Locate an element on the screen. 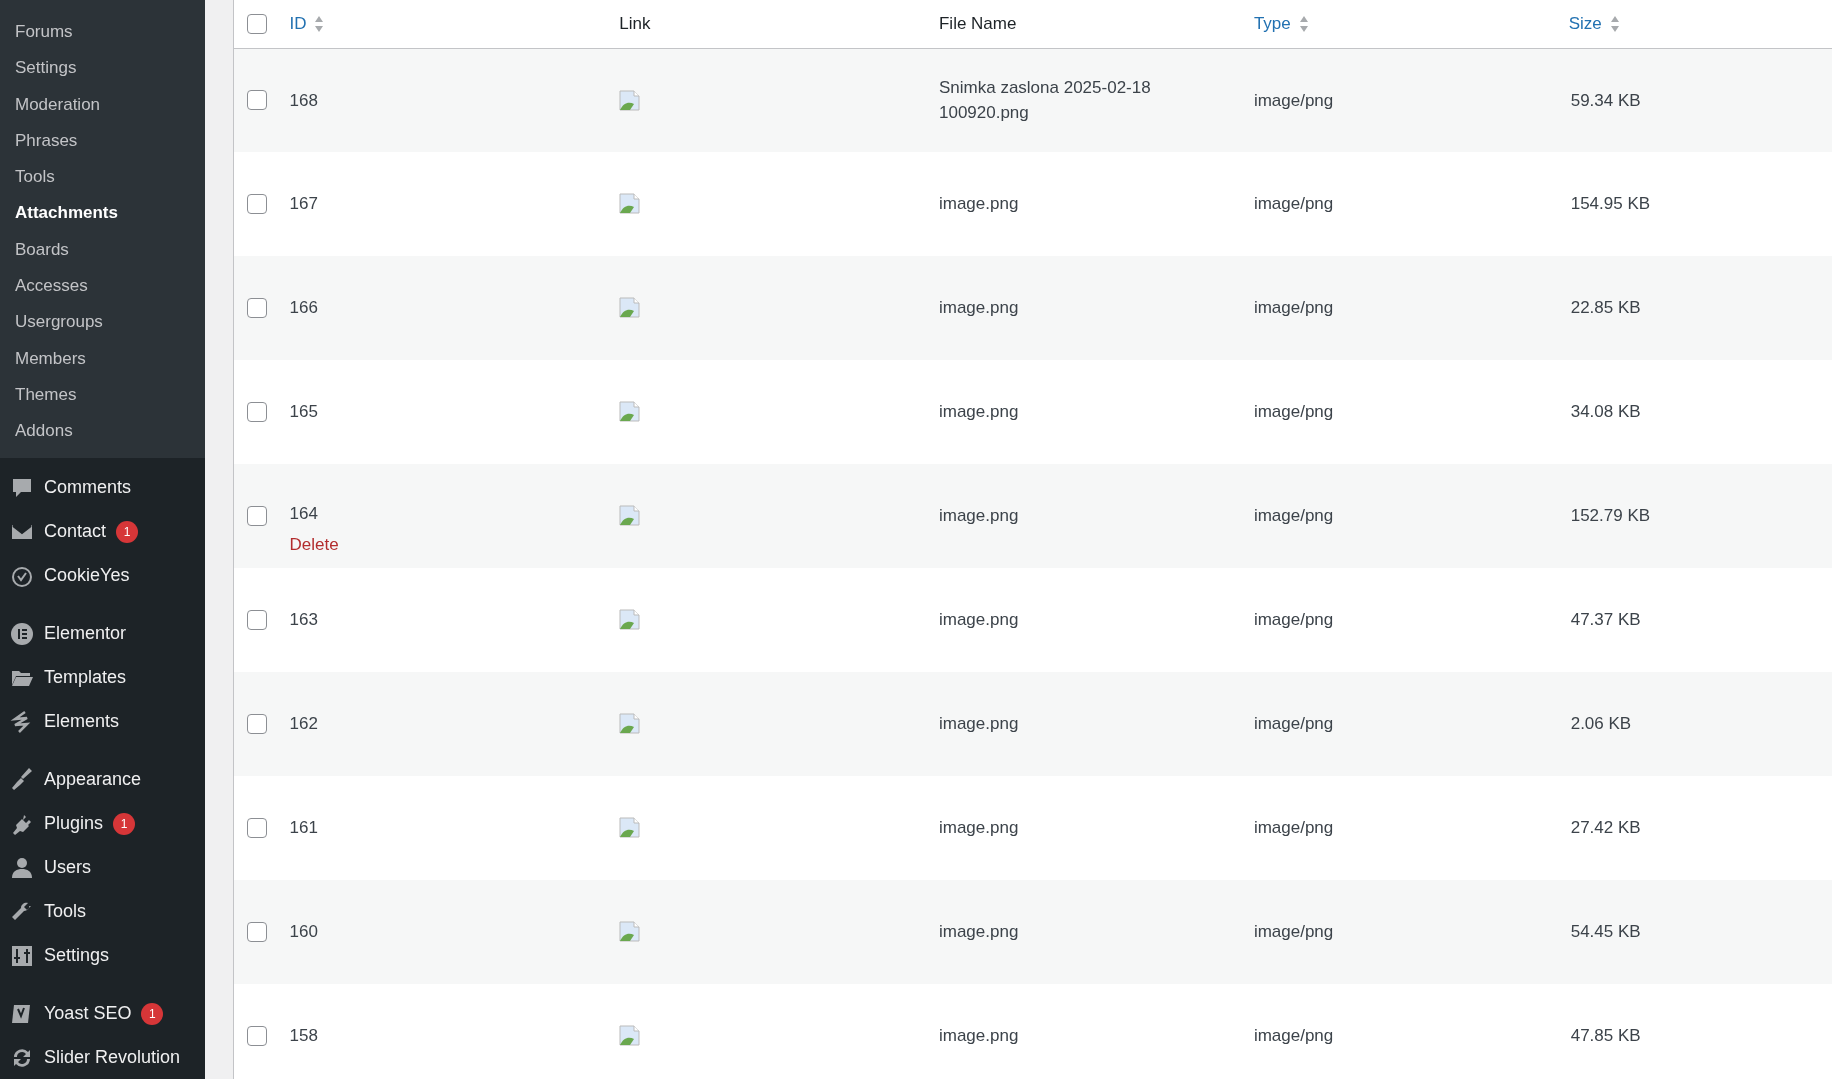 The image size is (1832, 1079). menu-item: Appearance is located at coordinates (102, 779).